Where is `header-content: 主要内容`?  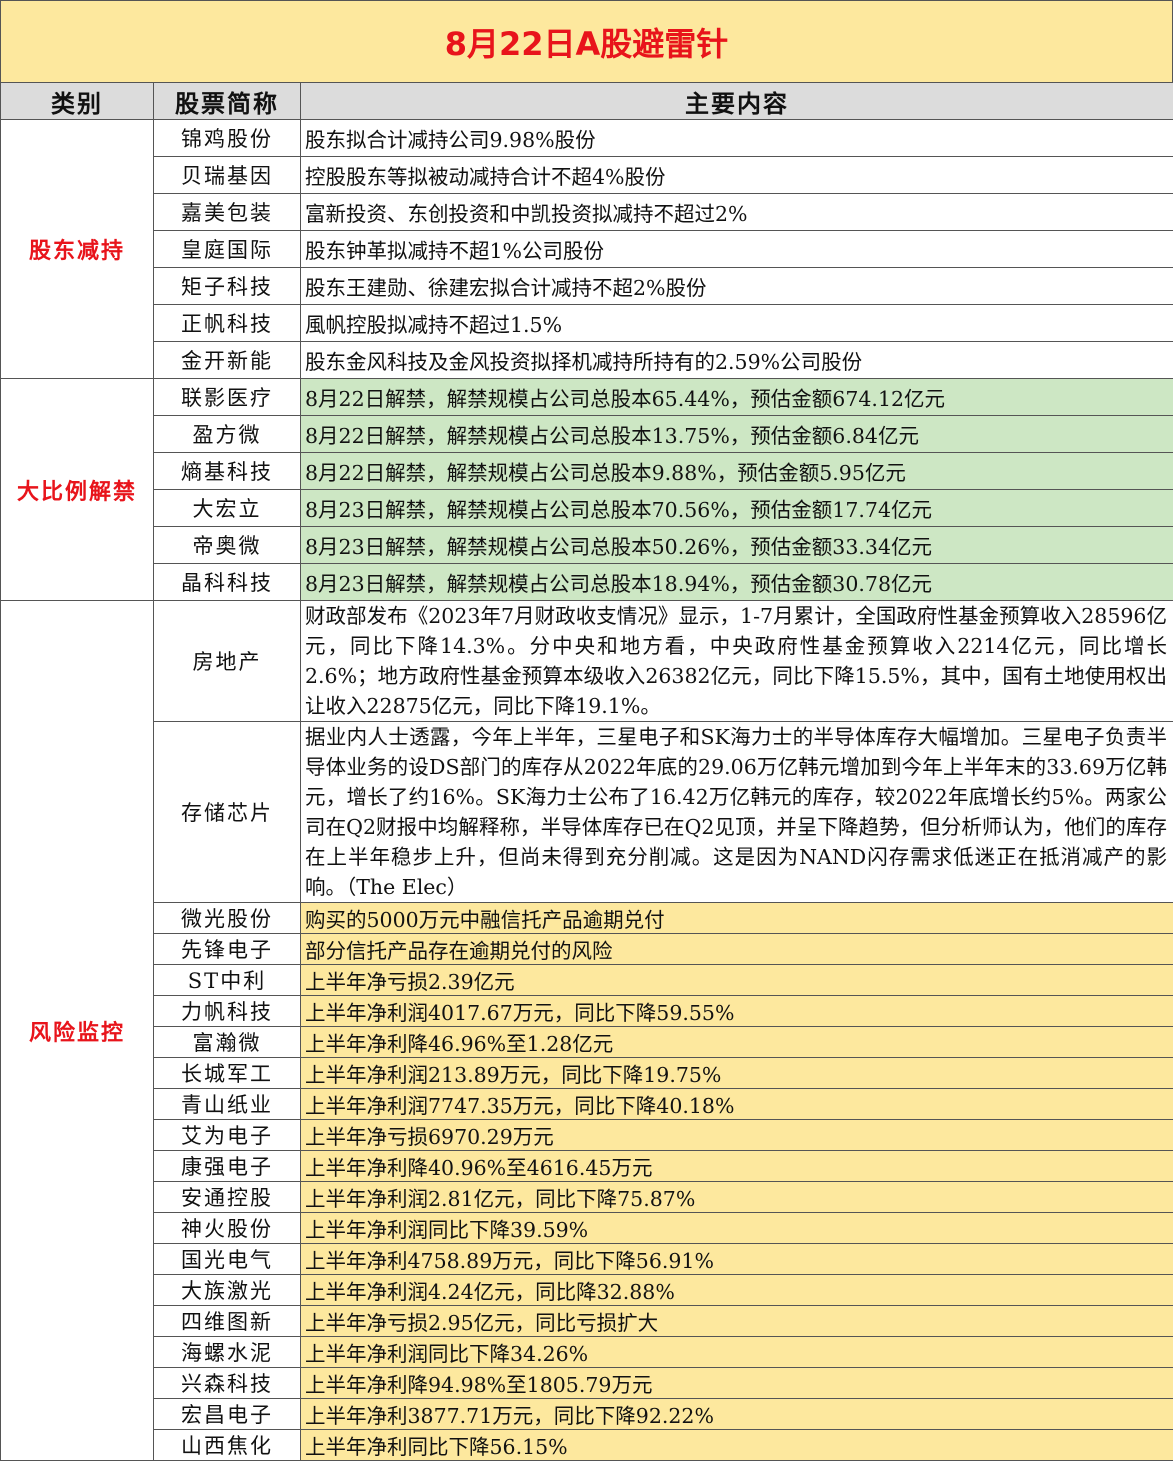
header-content: 主要内容 is located at coordinates (737, 101).